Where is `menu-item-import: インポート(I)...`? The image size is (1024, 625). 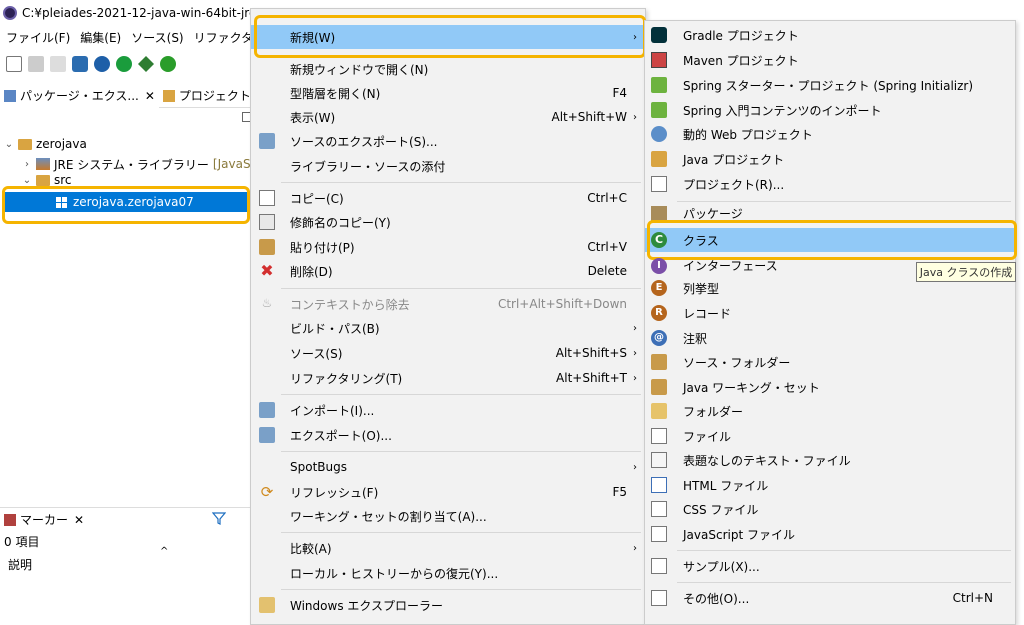 menu-item-import: インポート(I)... is located at coordinates (448, 410).